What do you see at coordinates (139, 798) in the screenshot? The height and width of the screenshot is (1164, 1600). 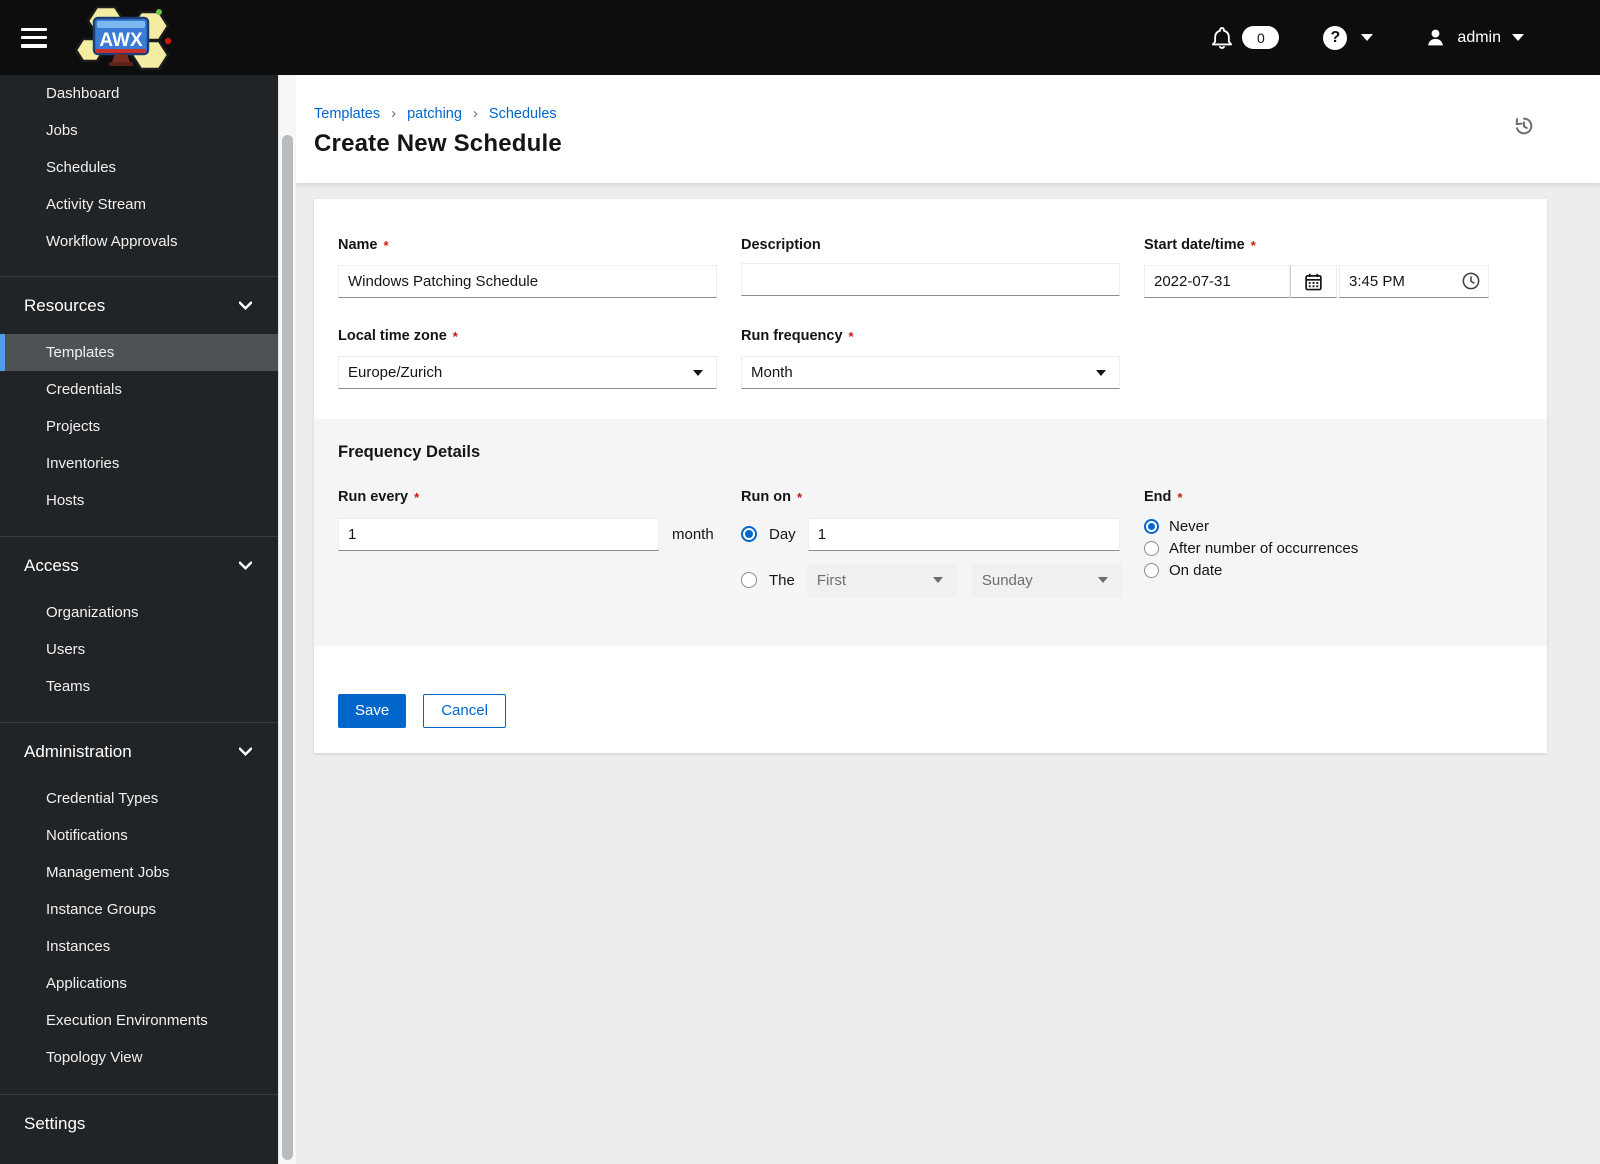 I see `sidebar-item-credential-types: Credential Types` at bounding box center [139, 798].